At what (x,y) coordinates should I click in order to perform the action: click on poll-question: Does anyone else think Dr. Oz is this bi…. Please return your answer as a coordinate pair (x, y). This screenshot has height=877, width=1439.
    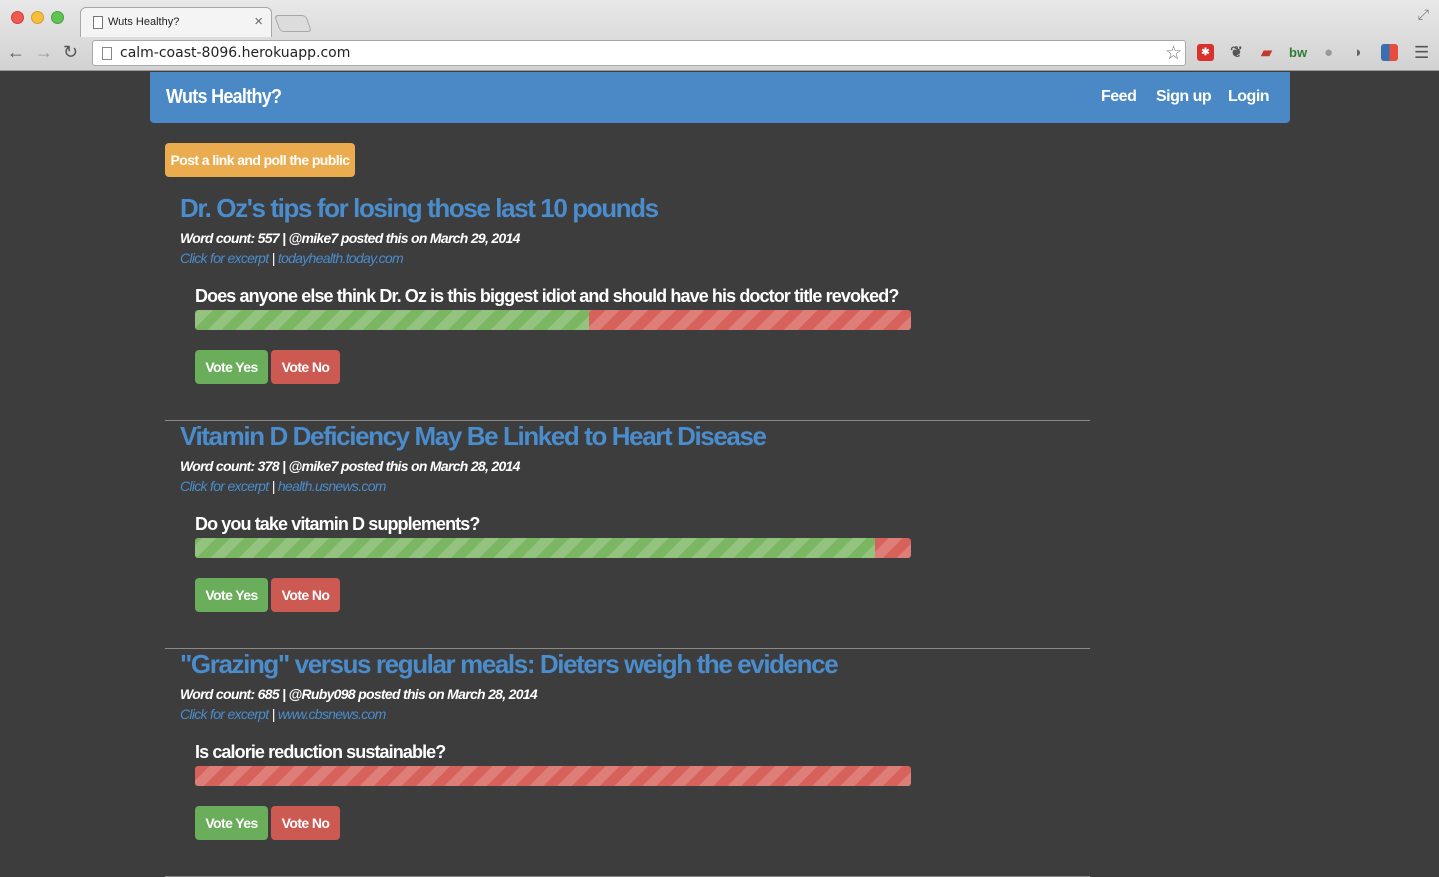
    Looking at the image, I should click on (547, 296).